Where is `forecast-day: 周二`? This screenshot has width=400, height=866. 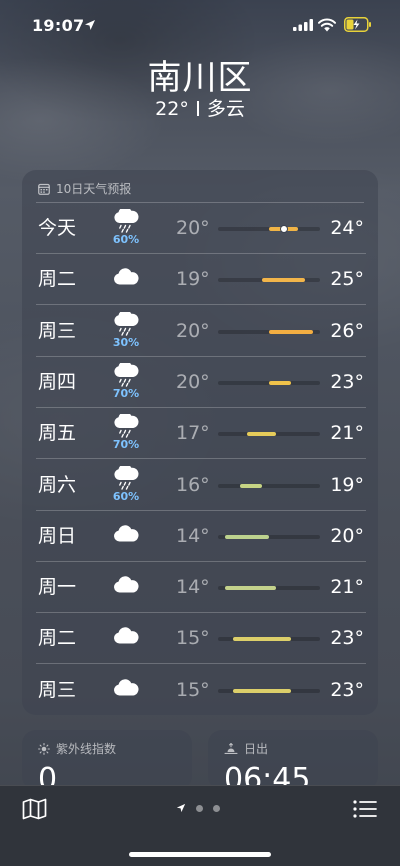
forecast-day: 周二 is located at coordinates (57, 279).